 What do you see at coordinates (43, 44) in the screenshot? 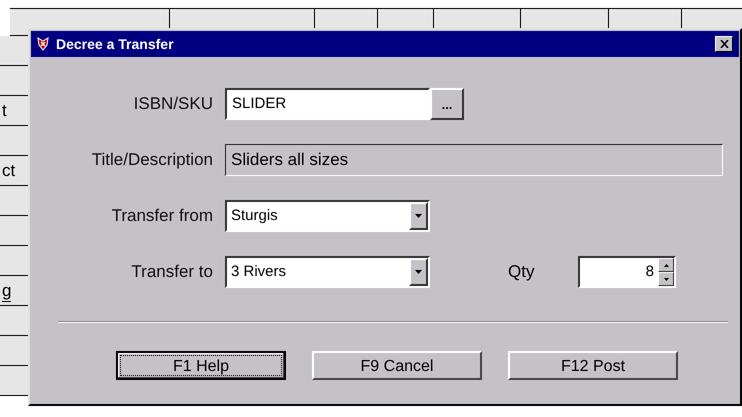
I see `app-icon` at bounding box center [43, 44].